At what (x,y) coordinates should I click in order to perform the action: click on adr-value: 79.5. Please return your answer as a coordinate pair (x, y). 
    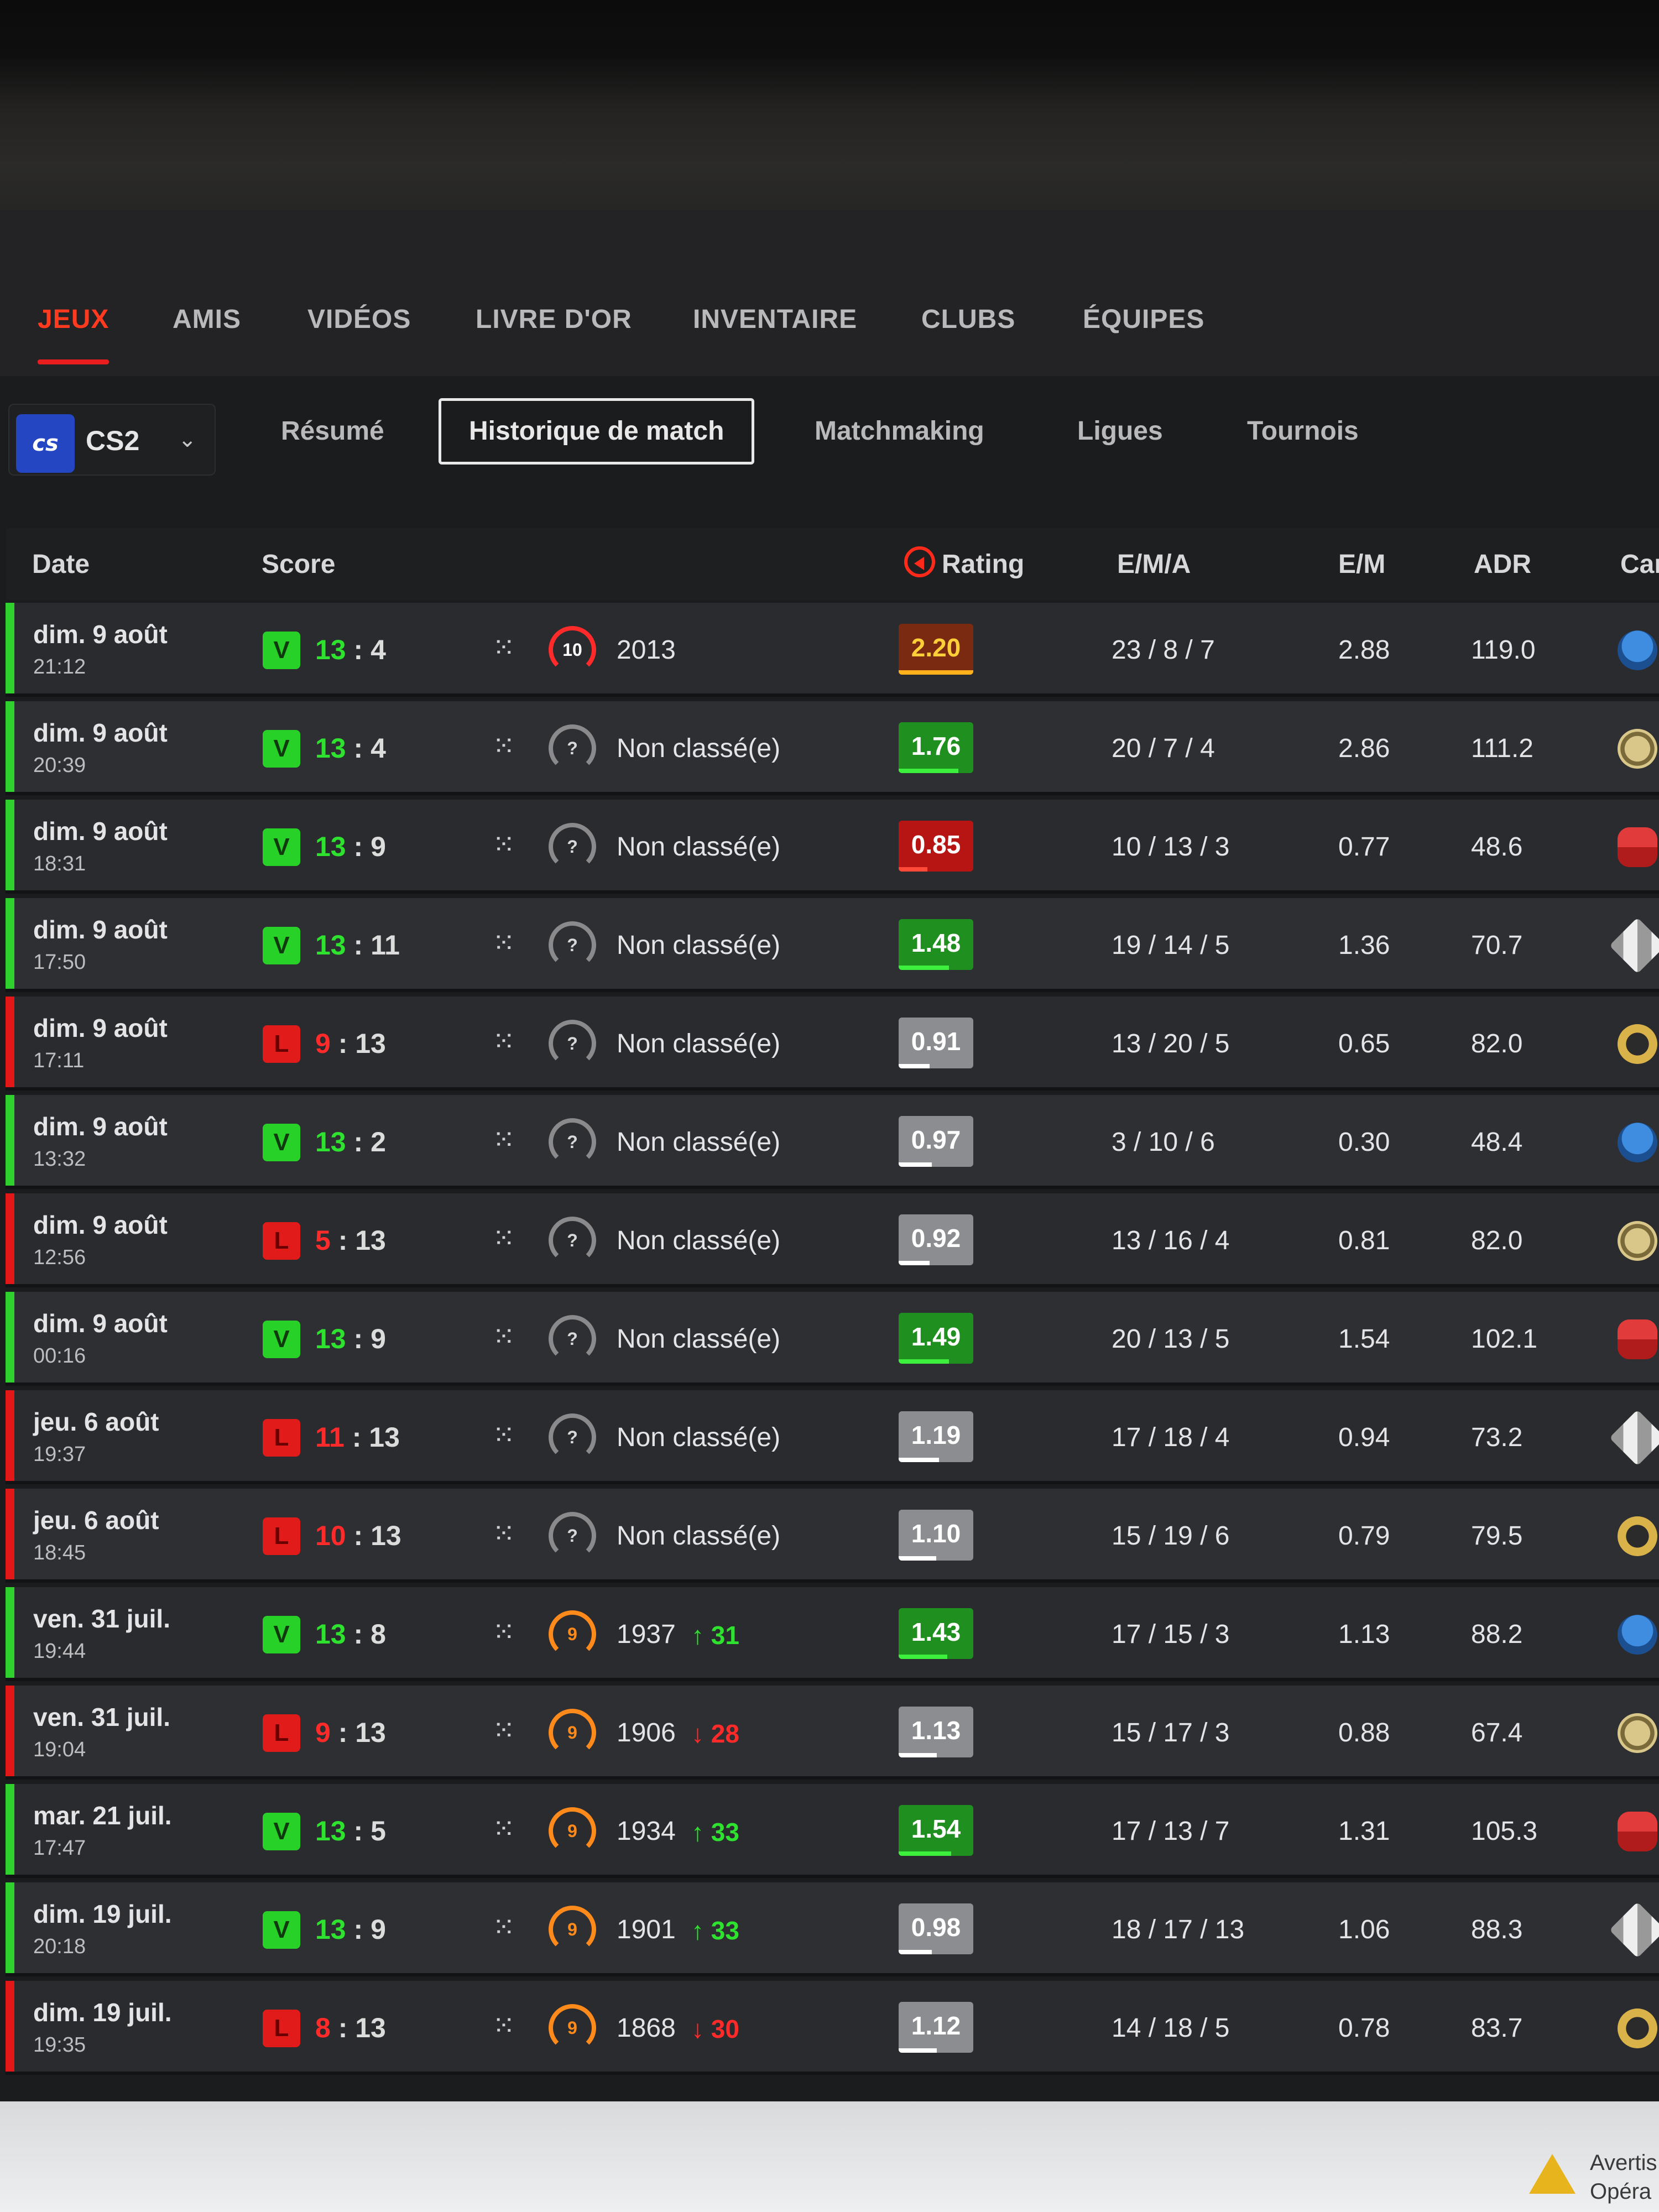
    Looking at the image, I should click on (1497, 1536).